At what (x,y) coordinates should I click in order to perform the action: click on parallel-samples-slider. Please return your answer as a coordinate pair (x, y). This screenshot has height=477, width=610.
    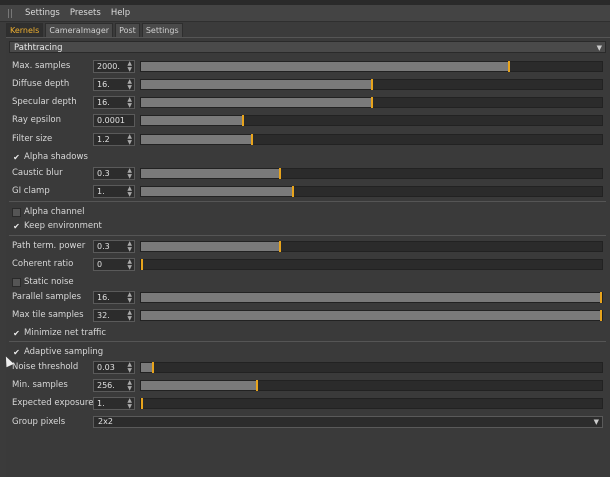
    Looking at the image, I should click on (371, 297).